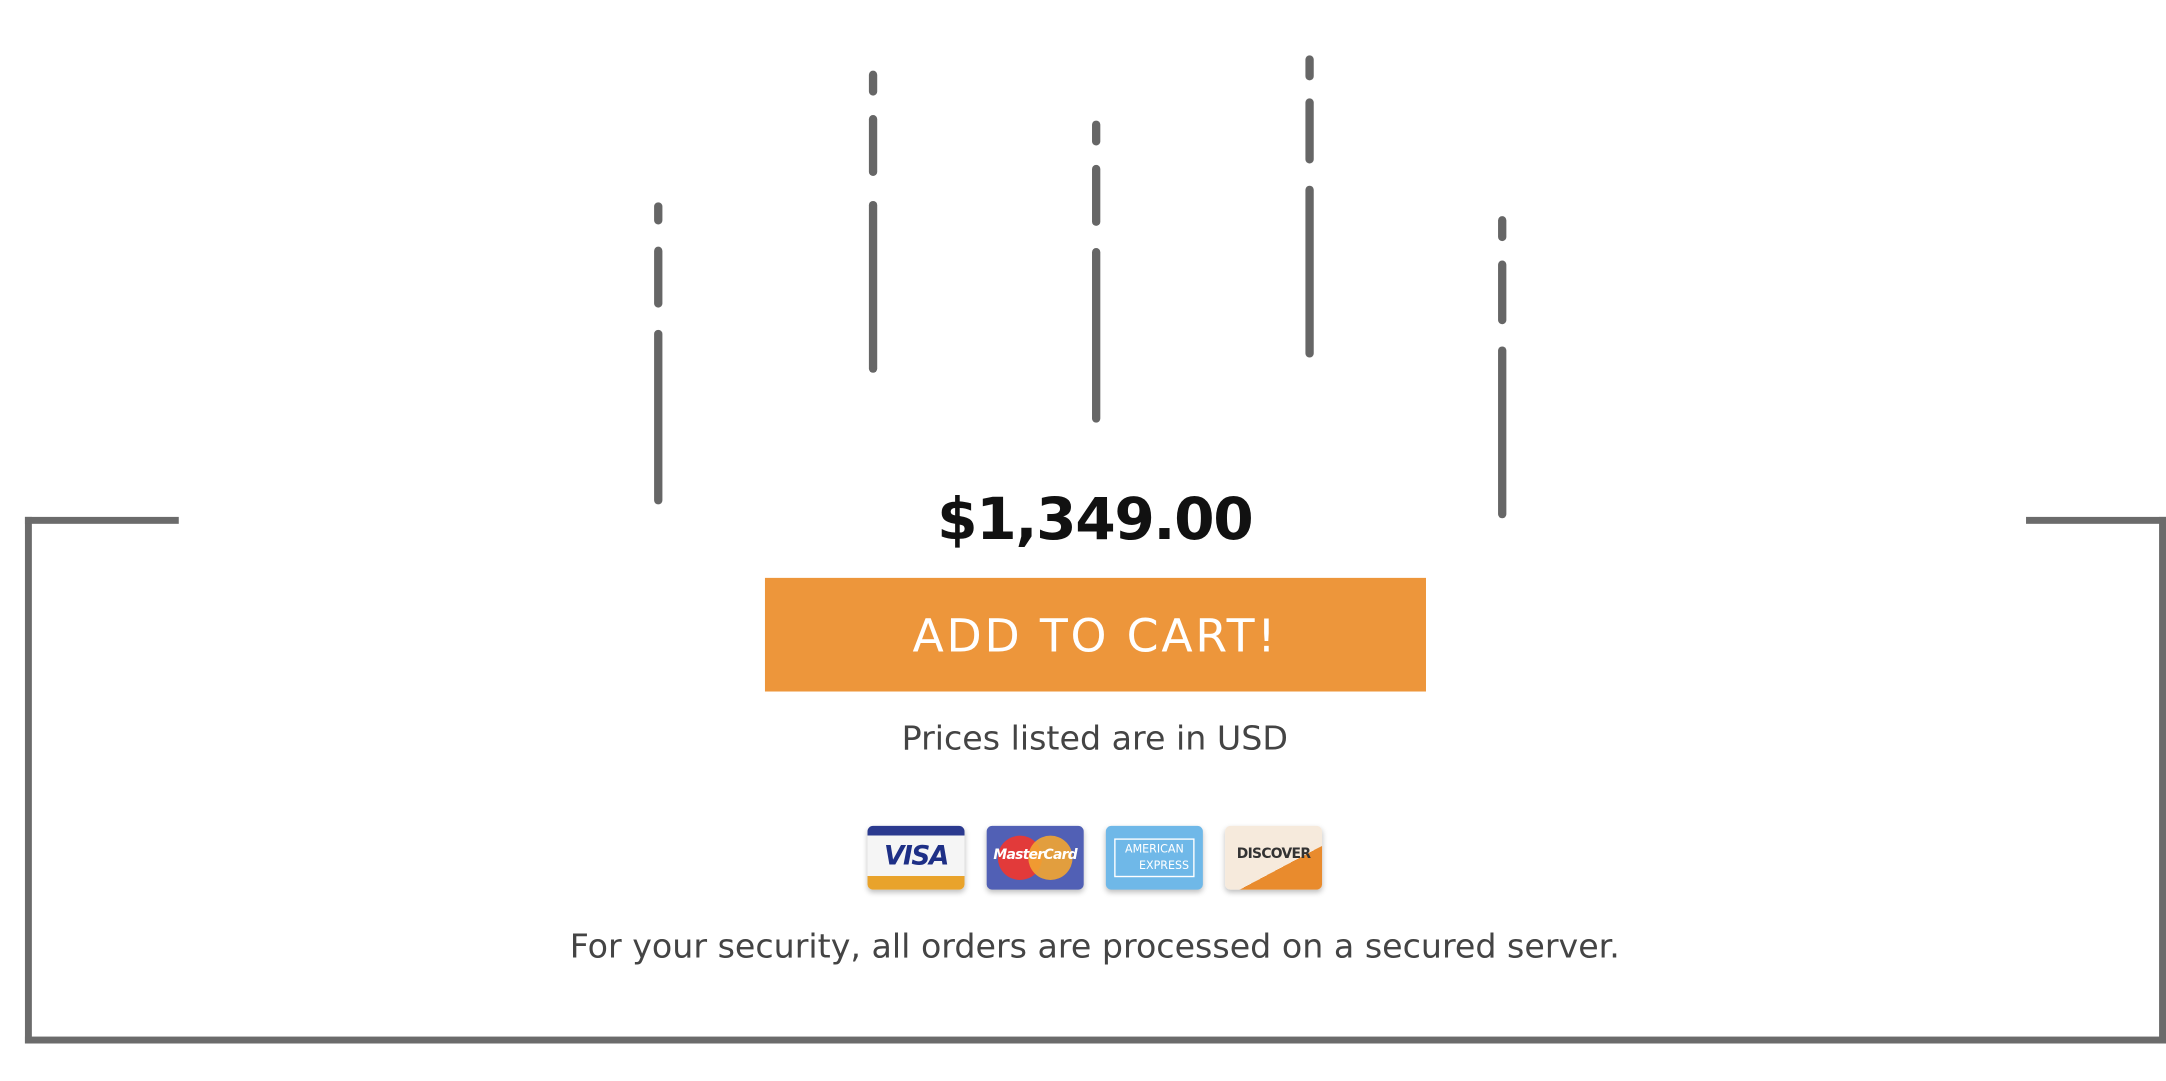 The height and width of the screenshot is (1081, 2166). What do you see at coordinates (2096, 520) in the screenshot?
I see `frame-top-right-edge` at bounding box center [2096, 520].